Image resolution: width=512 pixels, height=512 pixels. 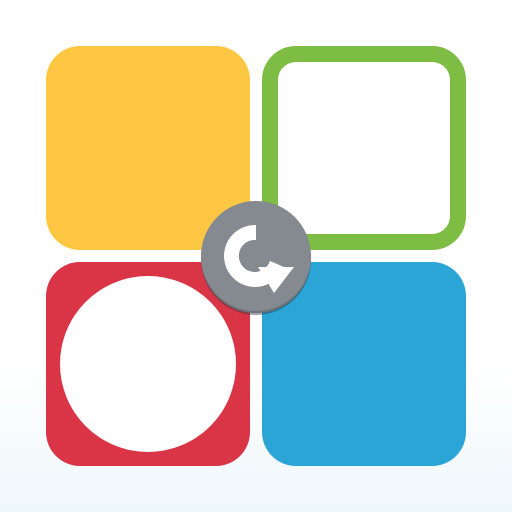 What do you see at coordinates (259, 258) in the screenshot?
I see `refresh-icon` at bounding box center [259, 258].